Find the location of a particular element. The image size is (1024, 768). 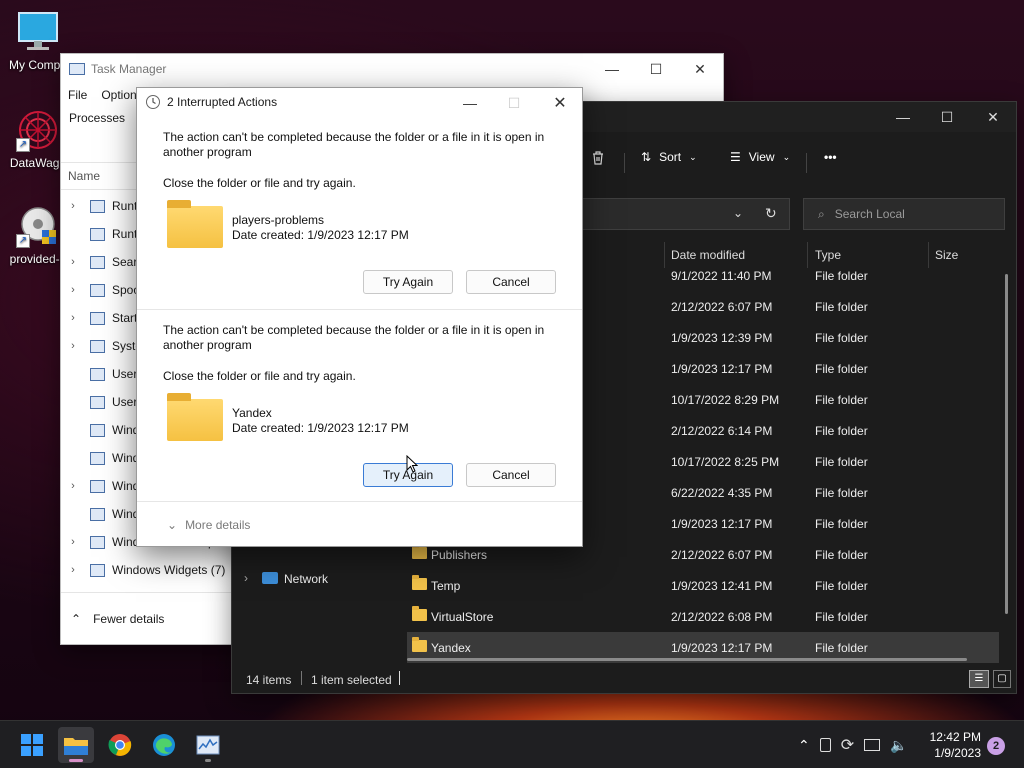

more-options-button: ••• is located at coordinates (830, 157).